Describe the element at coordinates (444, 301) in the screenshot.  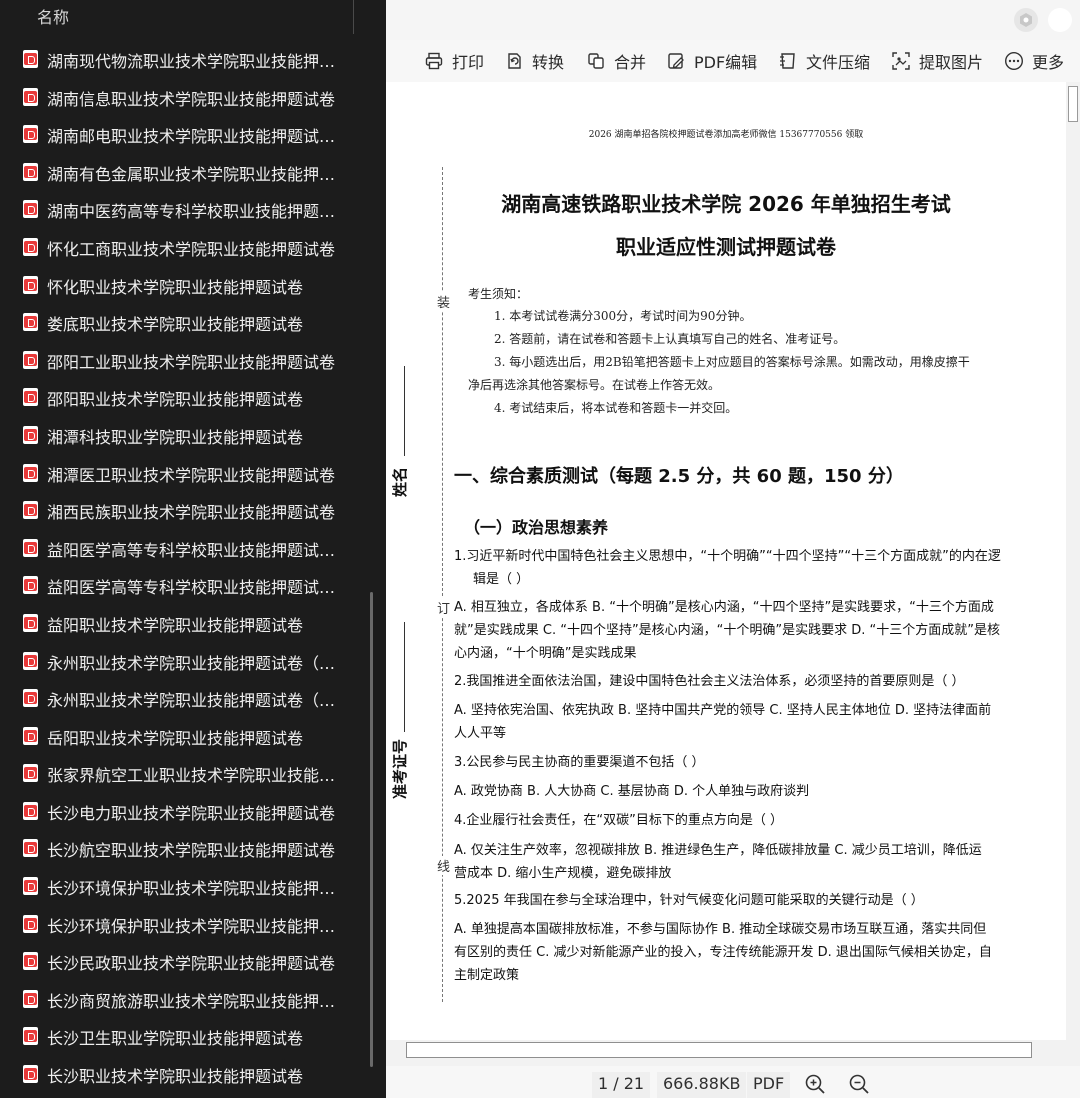
I see `gutter-mark-zhuang: 装` at that location.